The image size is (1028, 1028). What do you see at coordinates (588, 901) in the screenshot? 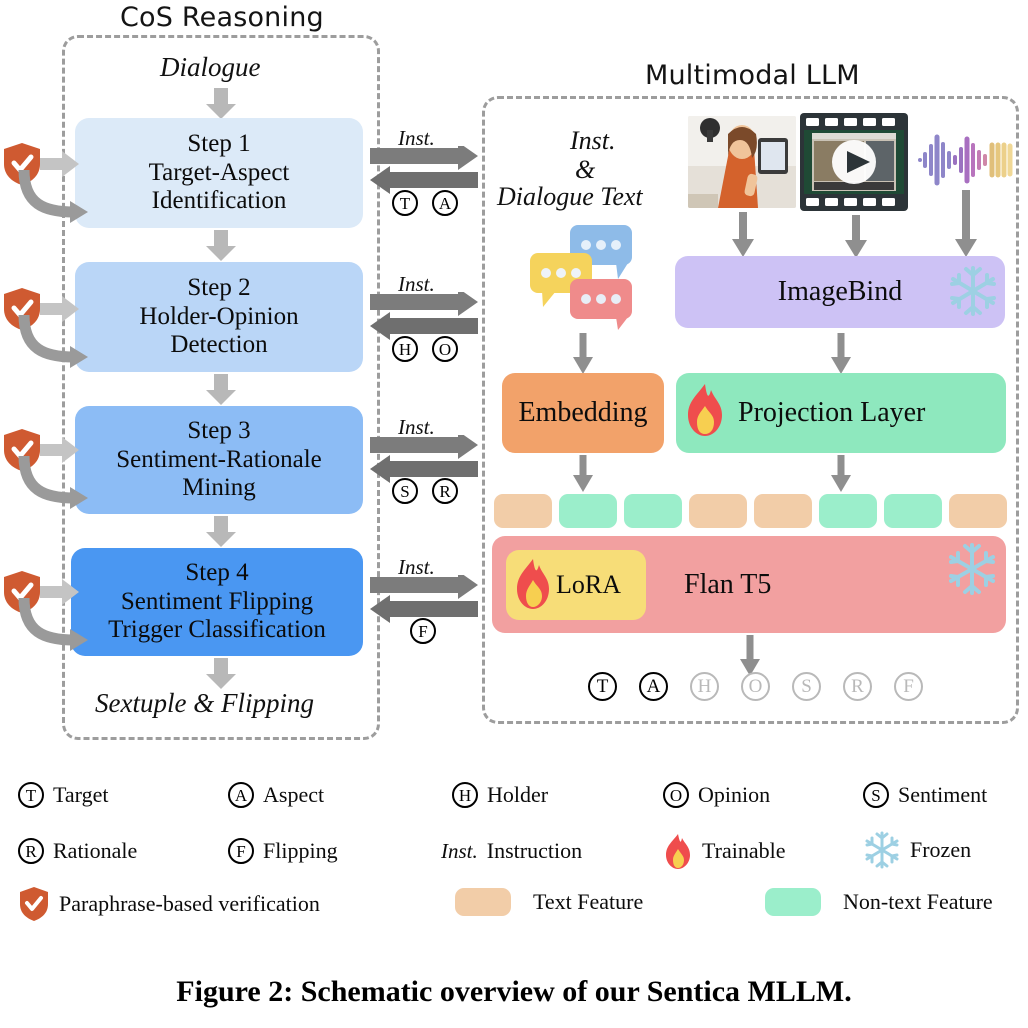
I see `legend-text-feature-label: Text Feature` at bounding box center [588, 901].